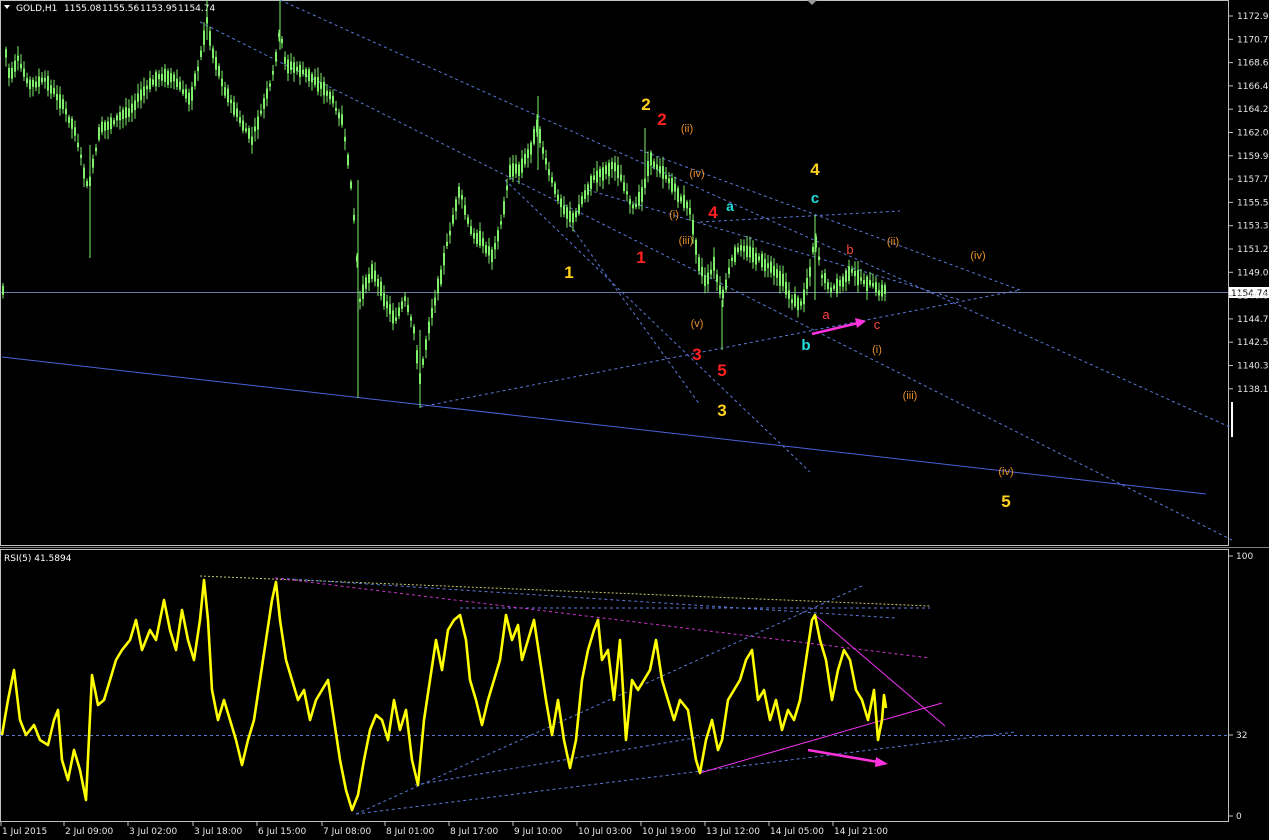 This screenshot has width=1269, height=840. I want to click on wave-label: (iii), so click(686, 241).